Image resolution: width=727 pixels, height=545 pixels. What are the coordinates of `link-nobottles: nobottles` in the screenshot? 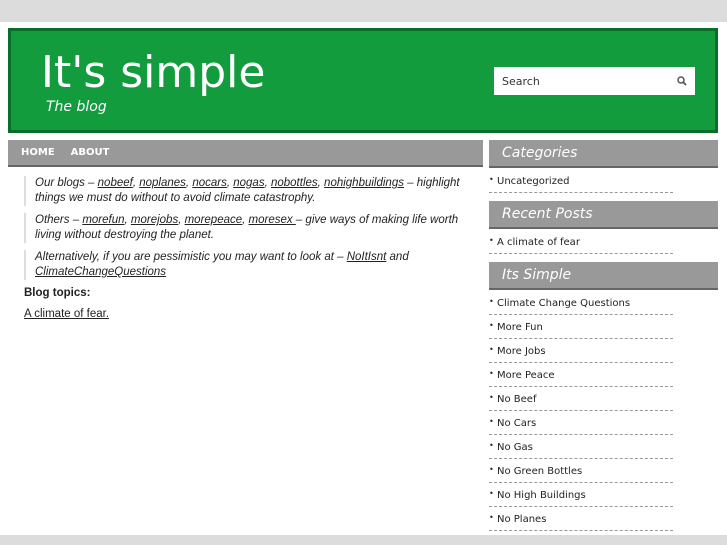 It's located at (294, 183).